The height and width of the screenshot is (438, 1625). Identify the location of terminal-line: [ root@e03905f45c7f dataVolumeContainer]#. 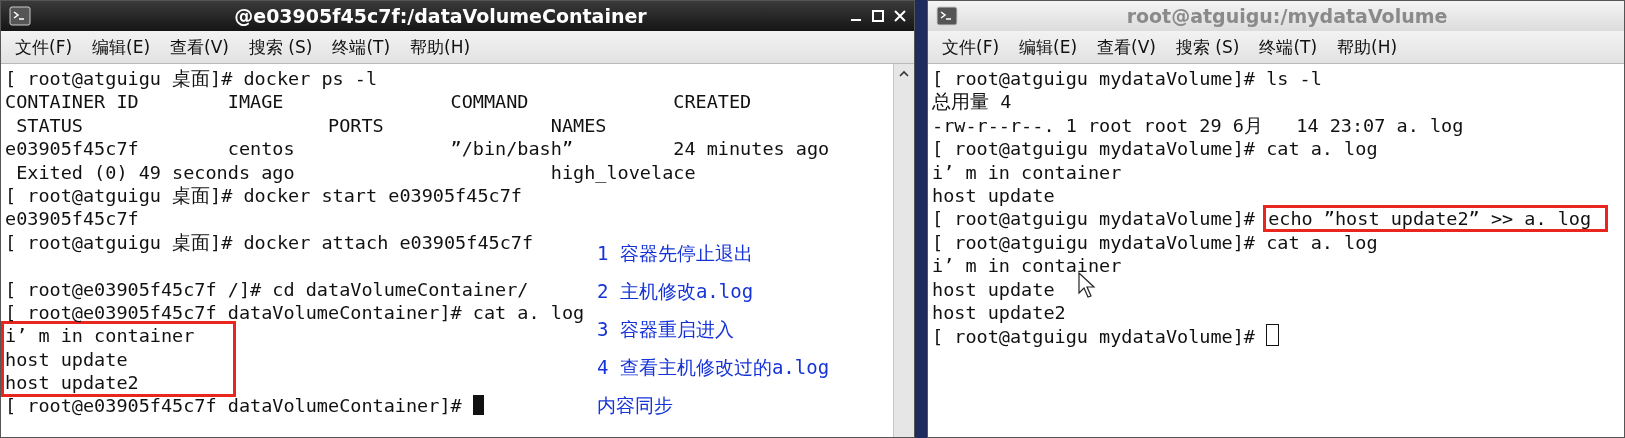
(244, 406).